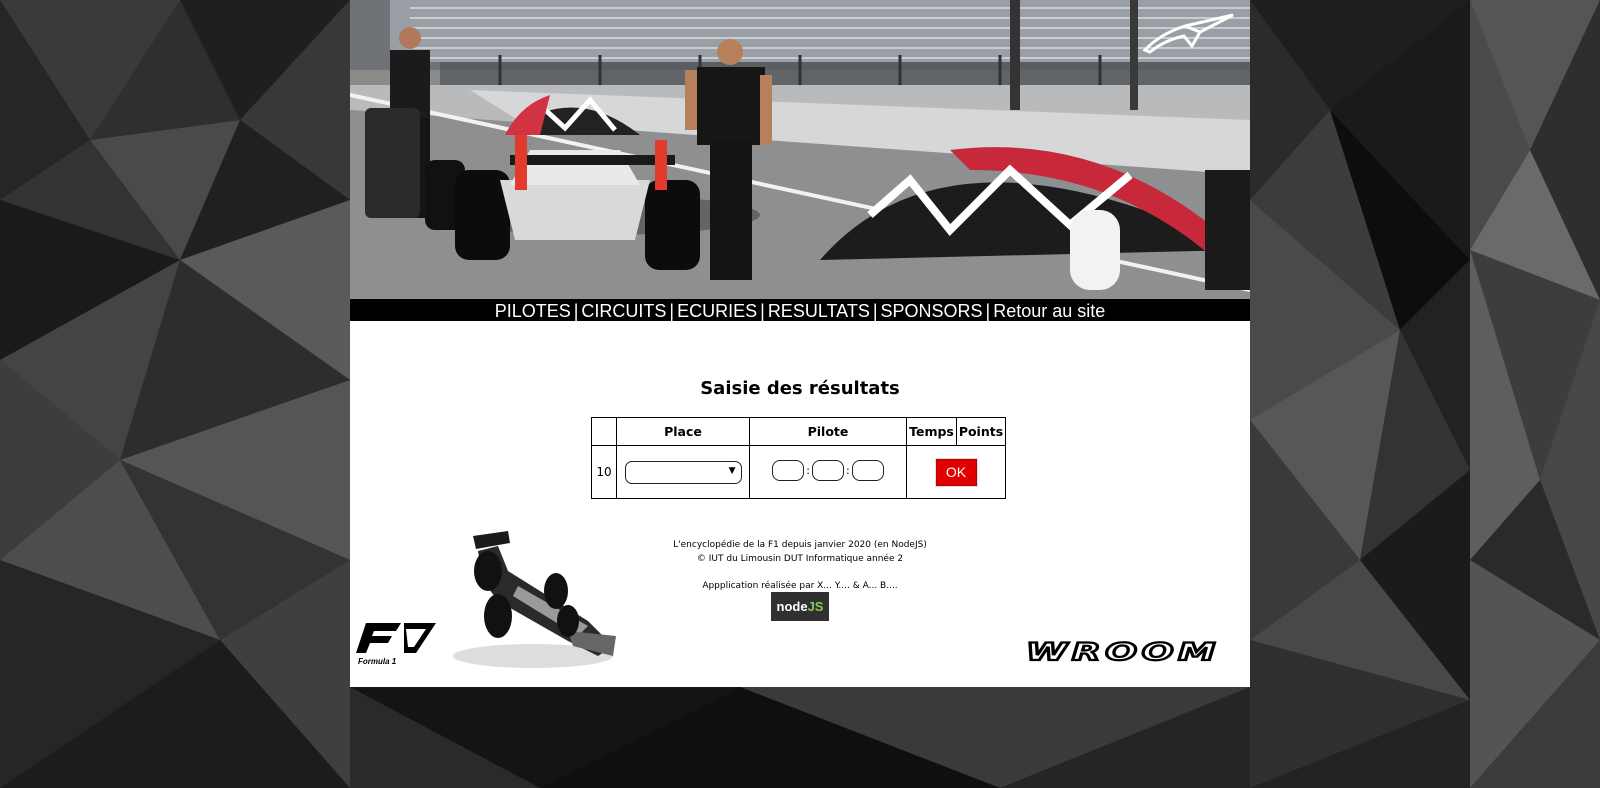  What do you see at coordinates (819, 311) in the screenshot?
I see `nav-resultats: RESULTATS` at bounding box center [819, 311].